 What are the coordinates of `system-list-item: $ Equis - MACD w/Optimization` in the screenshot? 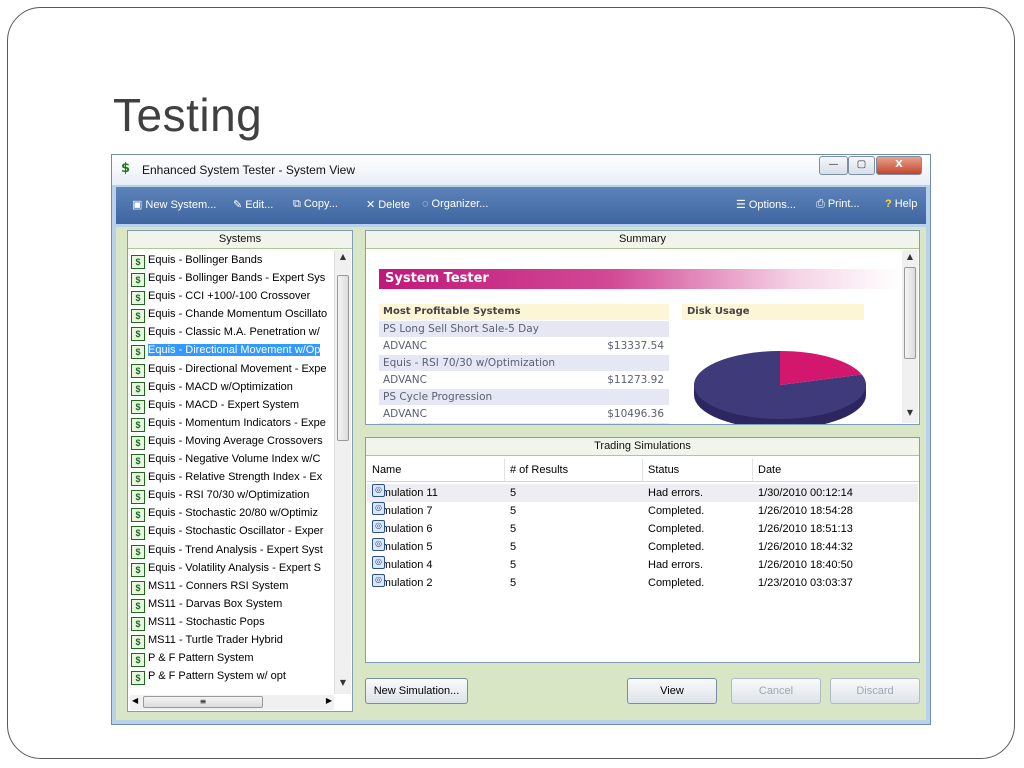 It's located at (232, 387).